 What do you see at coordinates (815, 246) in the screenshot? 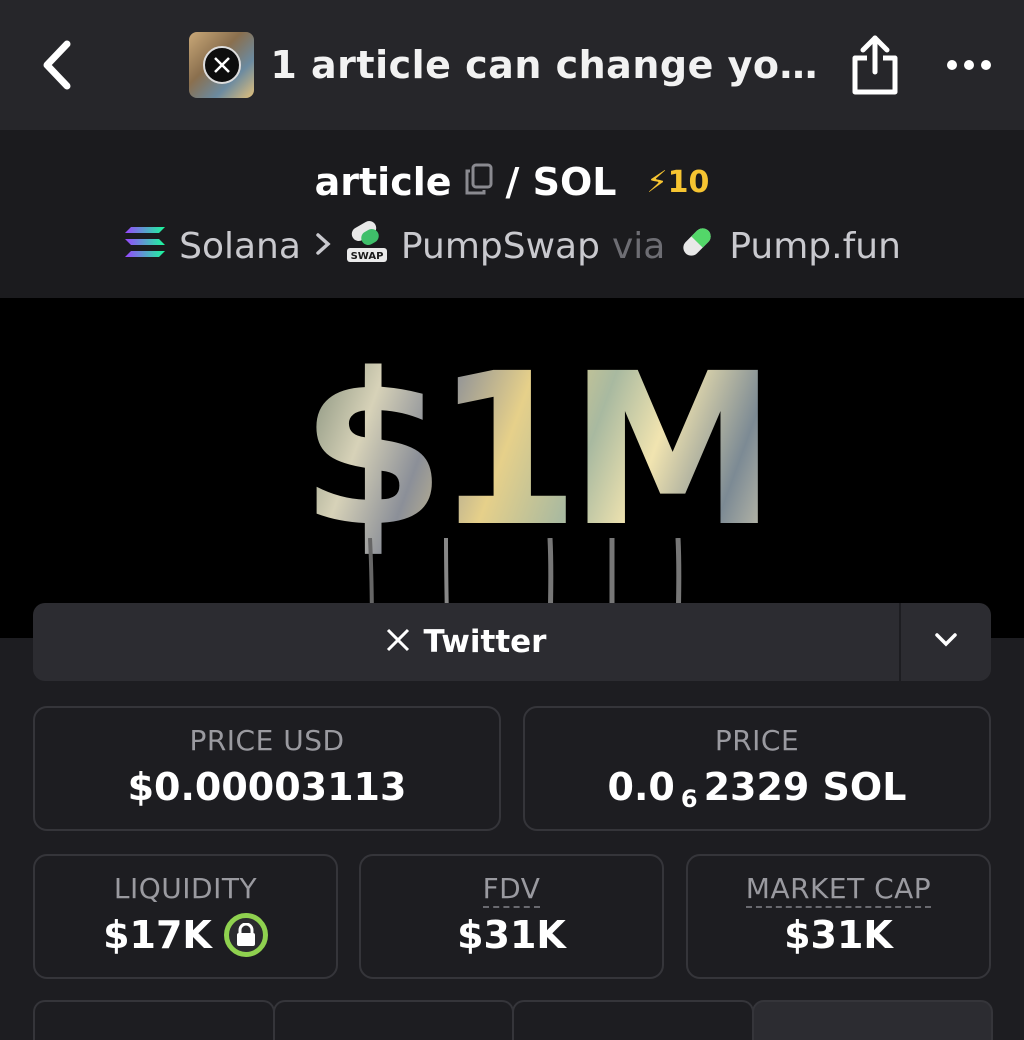
I see `launchpad-link: Pump.fun` at bounding box center [815, 246].